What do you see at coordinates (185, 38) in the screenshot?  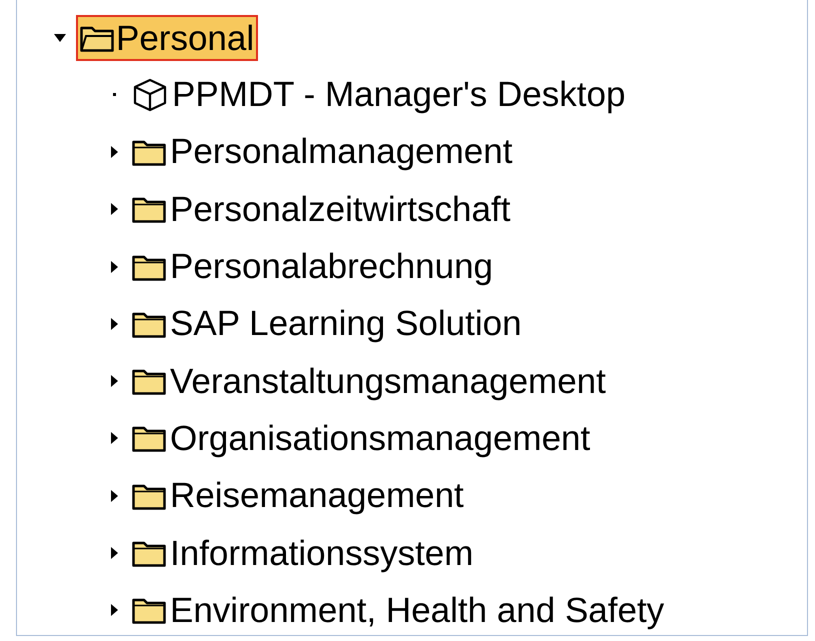 I see `node-label: Personal` at bounding box center [185, 38].